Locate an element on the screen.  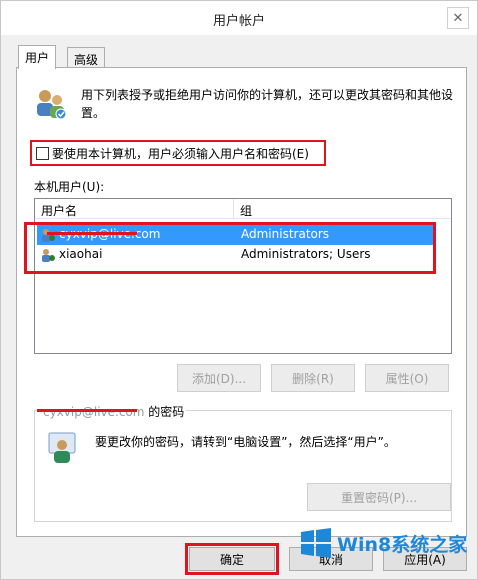
user-row: cyxvip@live.com Administrators is located at coordinates (235, 235).